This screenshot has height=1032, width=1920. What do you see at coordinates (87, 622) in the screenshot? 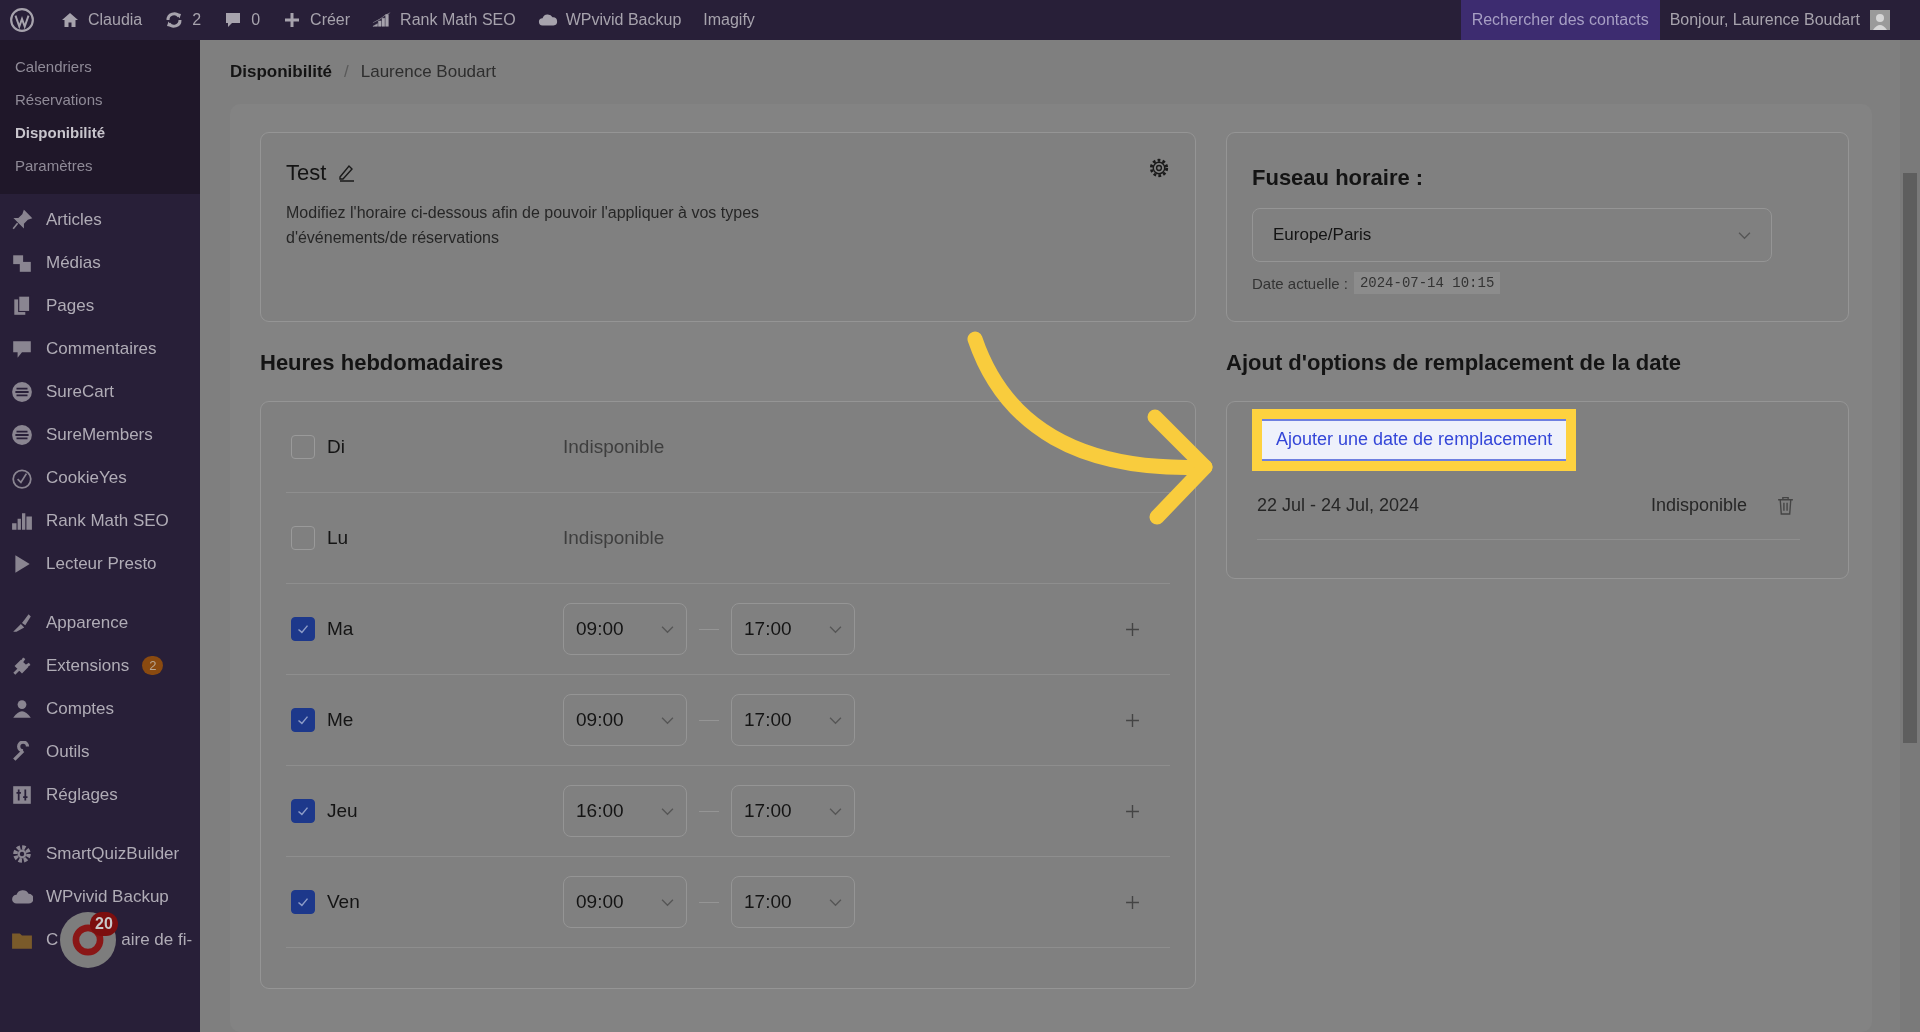
I see `sidebar-item: Apparence` at bounding box center [87, 622].